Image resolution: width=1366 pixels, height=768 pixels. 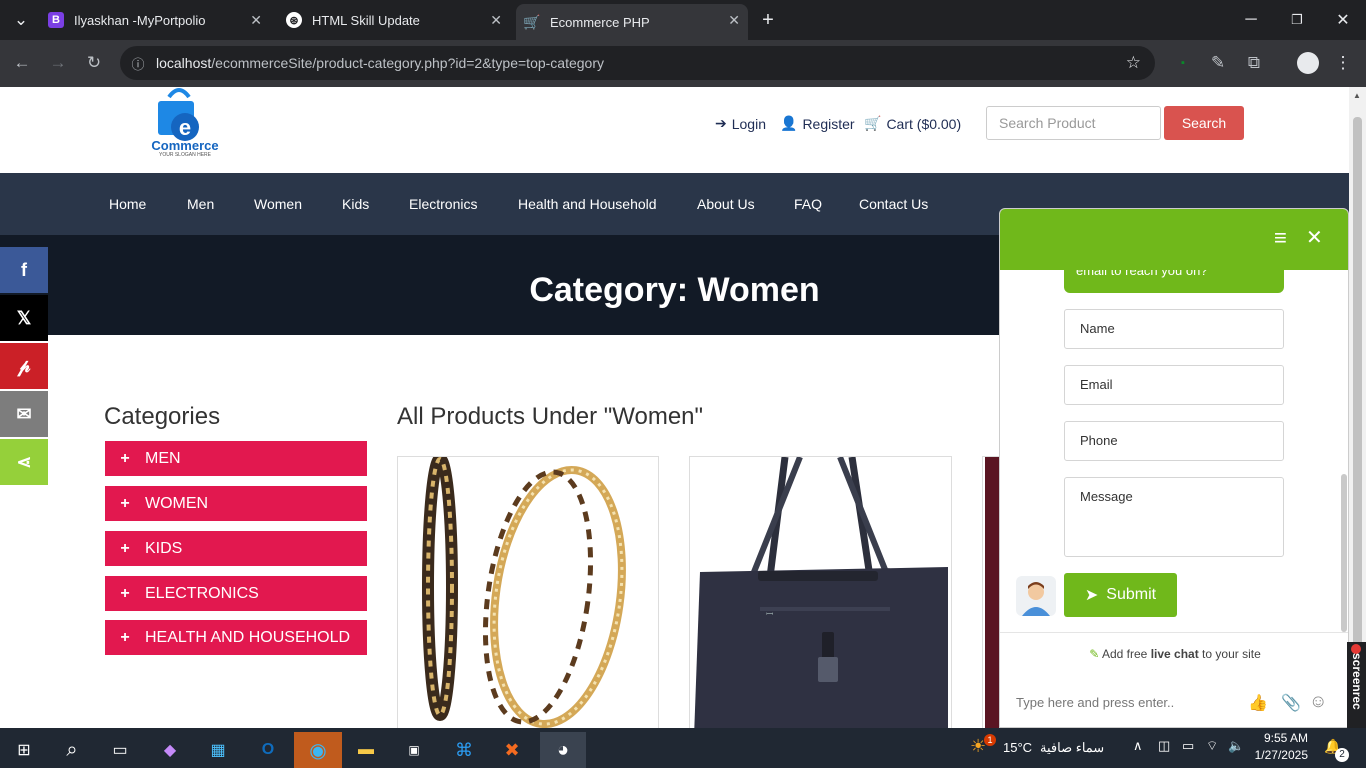 I want to click on category-health-household: + HEALTH AND HOUSEHOLD, so click(x=236, y=637).